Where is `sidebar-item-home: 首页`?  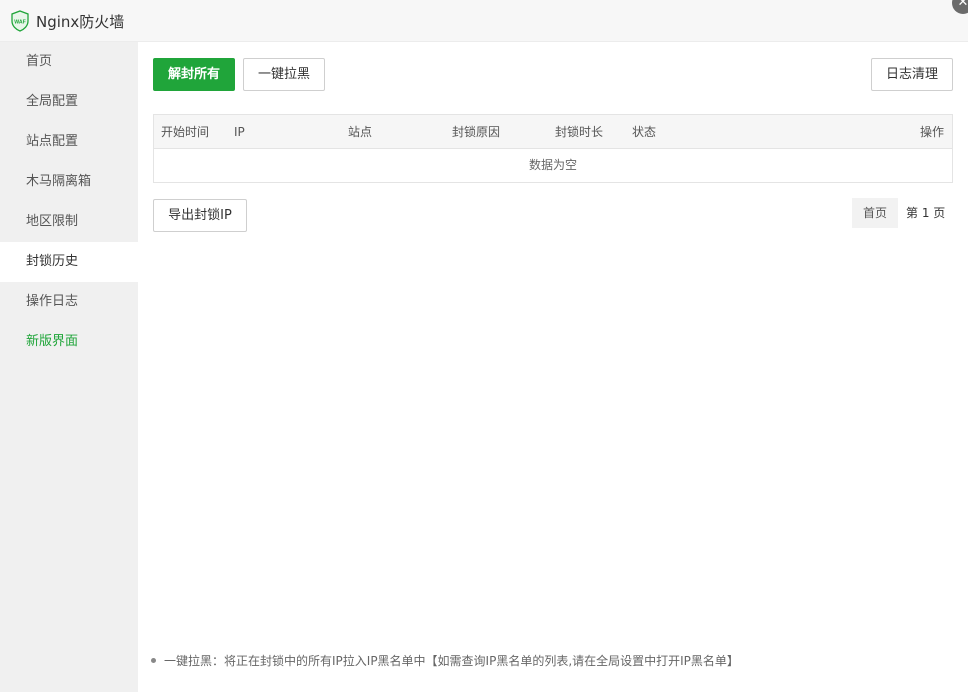
sidebar-item-home: 首页 is located at coordinates (69, 62).